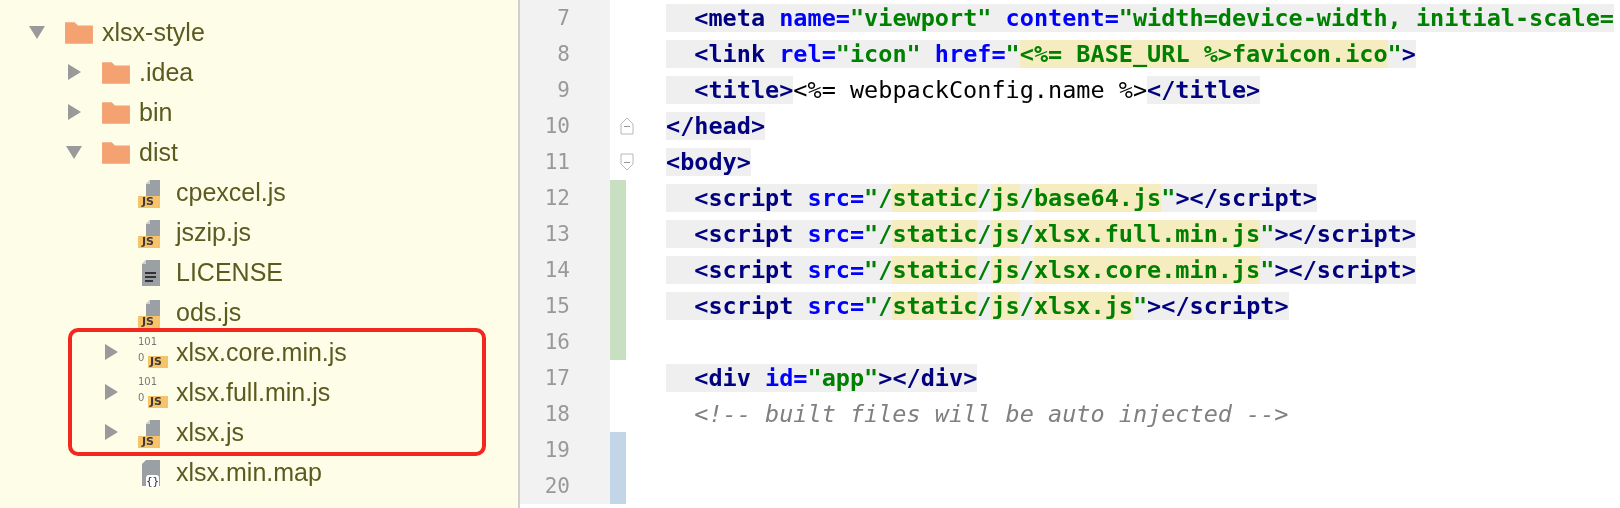 This screenshot has width=1620, height=508. Describe the element at coordinates (627, 126) in the screenshot. I see `fold-end-icon` at that location.